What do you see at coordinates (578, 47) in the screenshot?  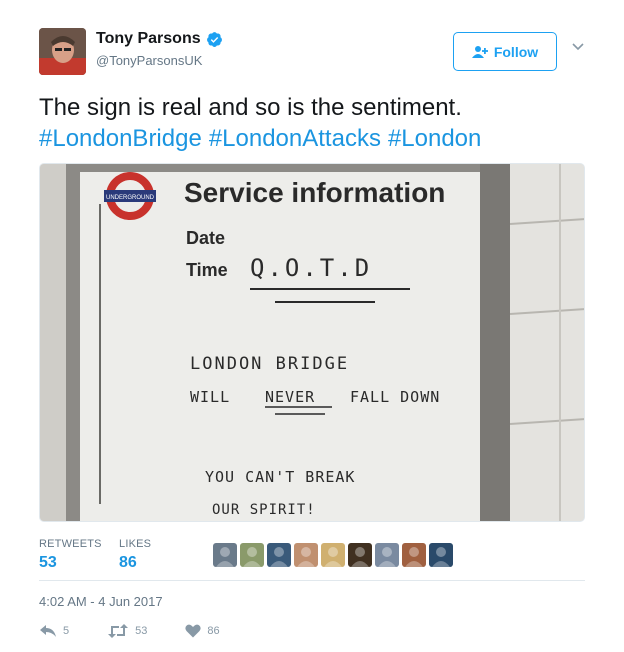 I see `chevron-down-icon` at bounding box center [578, 47].